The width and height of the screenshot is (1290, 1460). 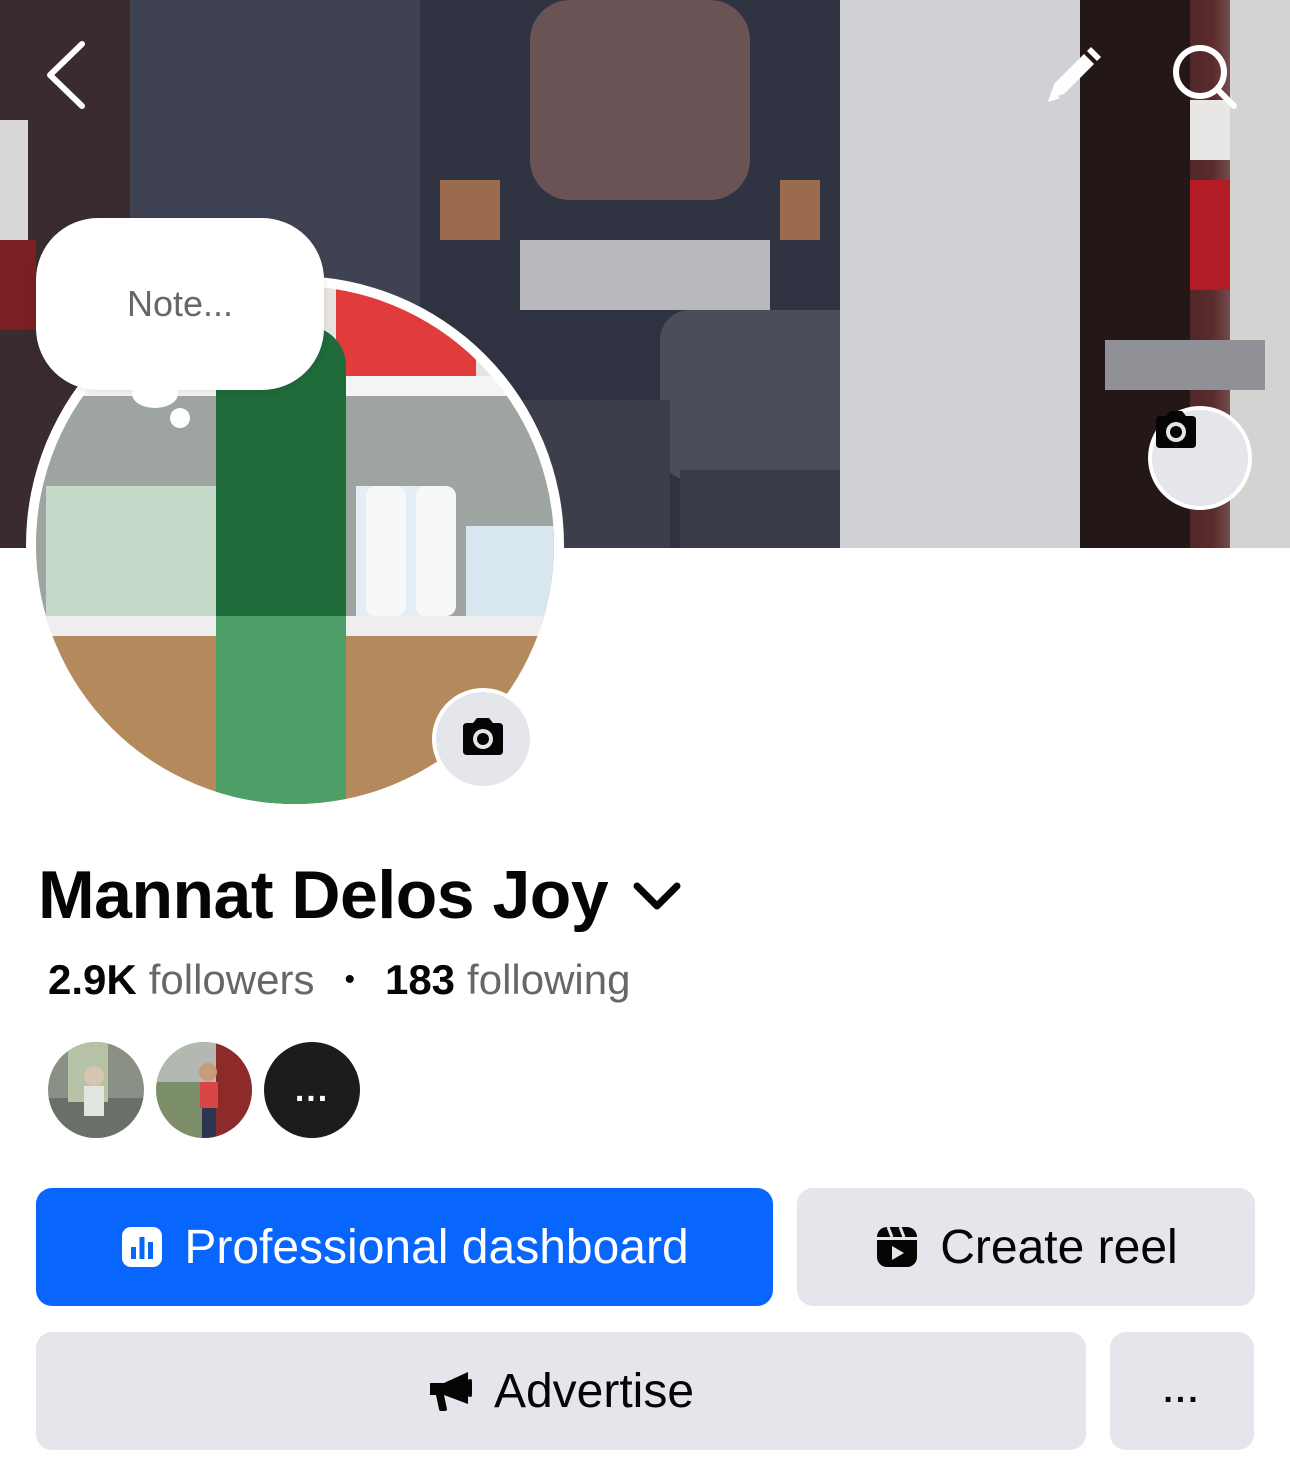 I want to click on following-label: following, so click(x=549, y=979).